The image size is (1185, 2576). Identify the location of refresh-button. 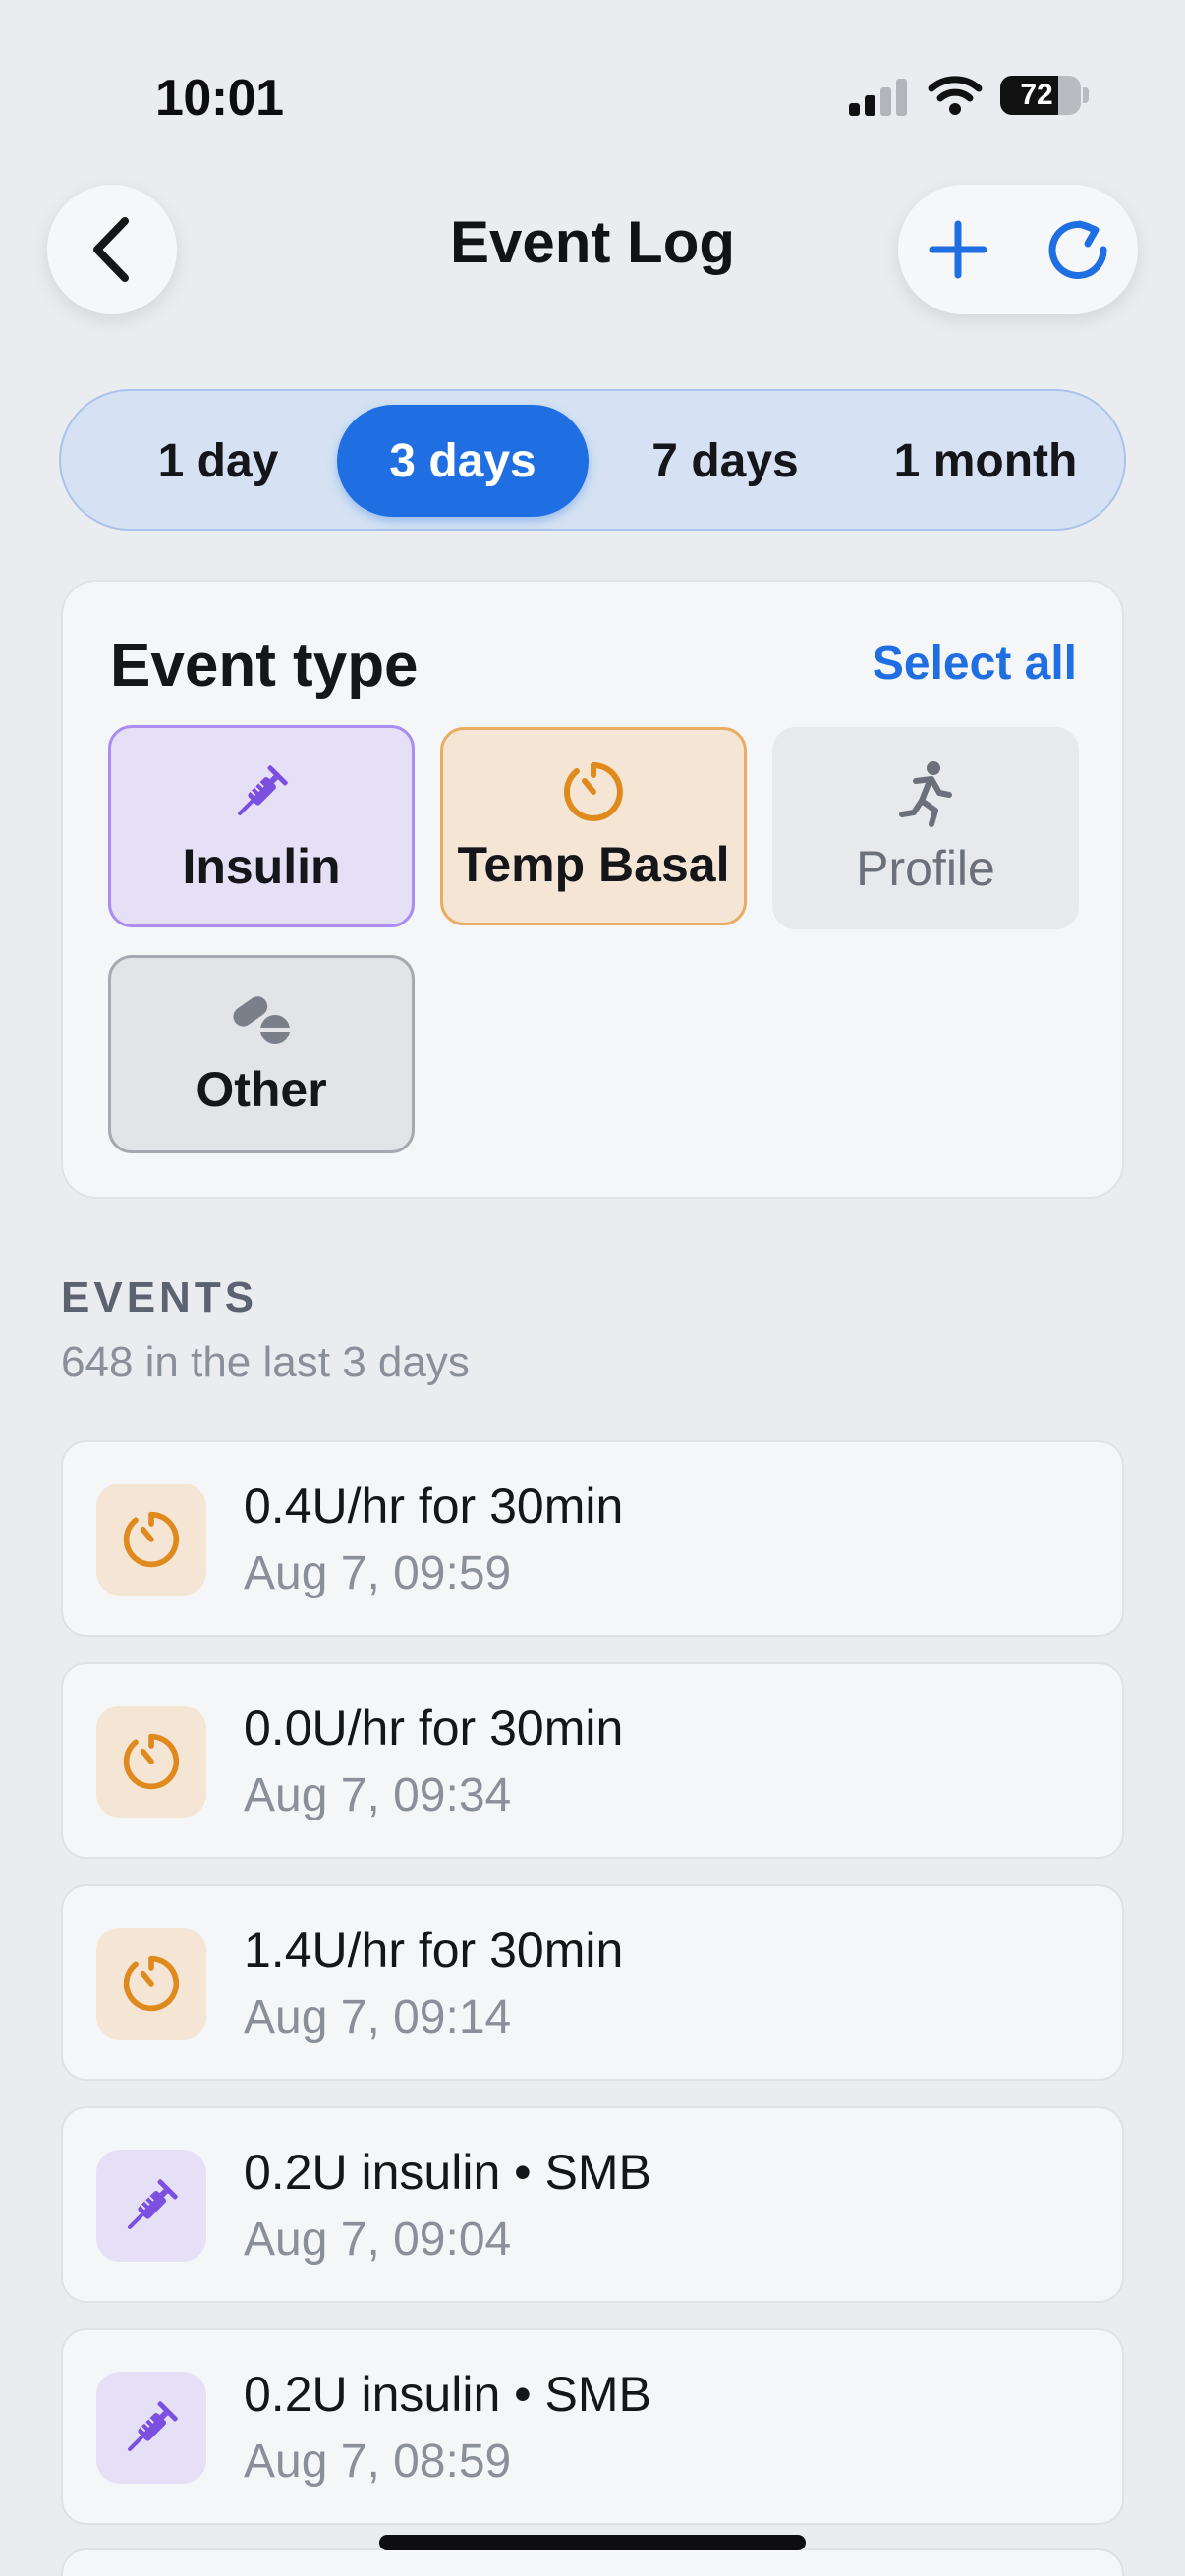
(1078, 249).